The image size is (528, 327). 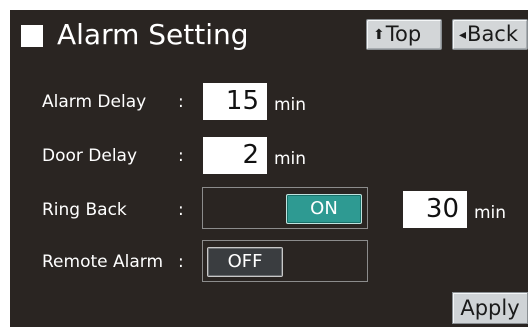 I want to click on back-button: ◂Back, so click(x=490, y=34).